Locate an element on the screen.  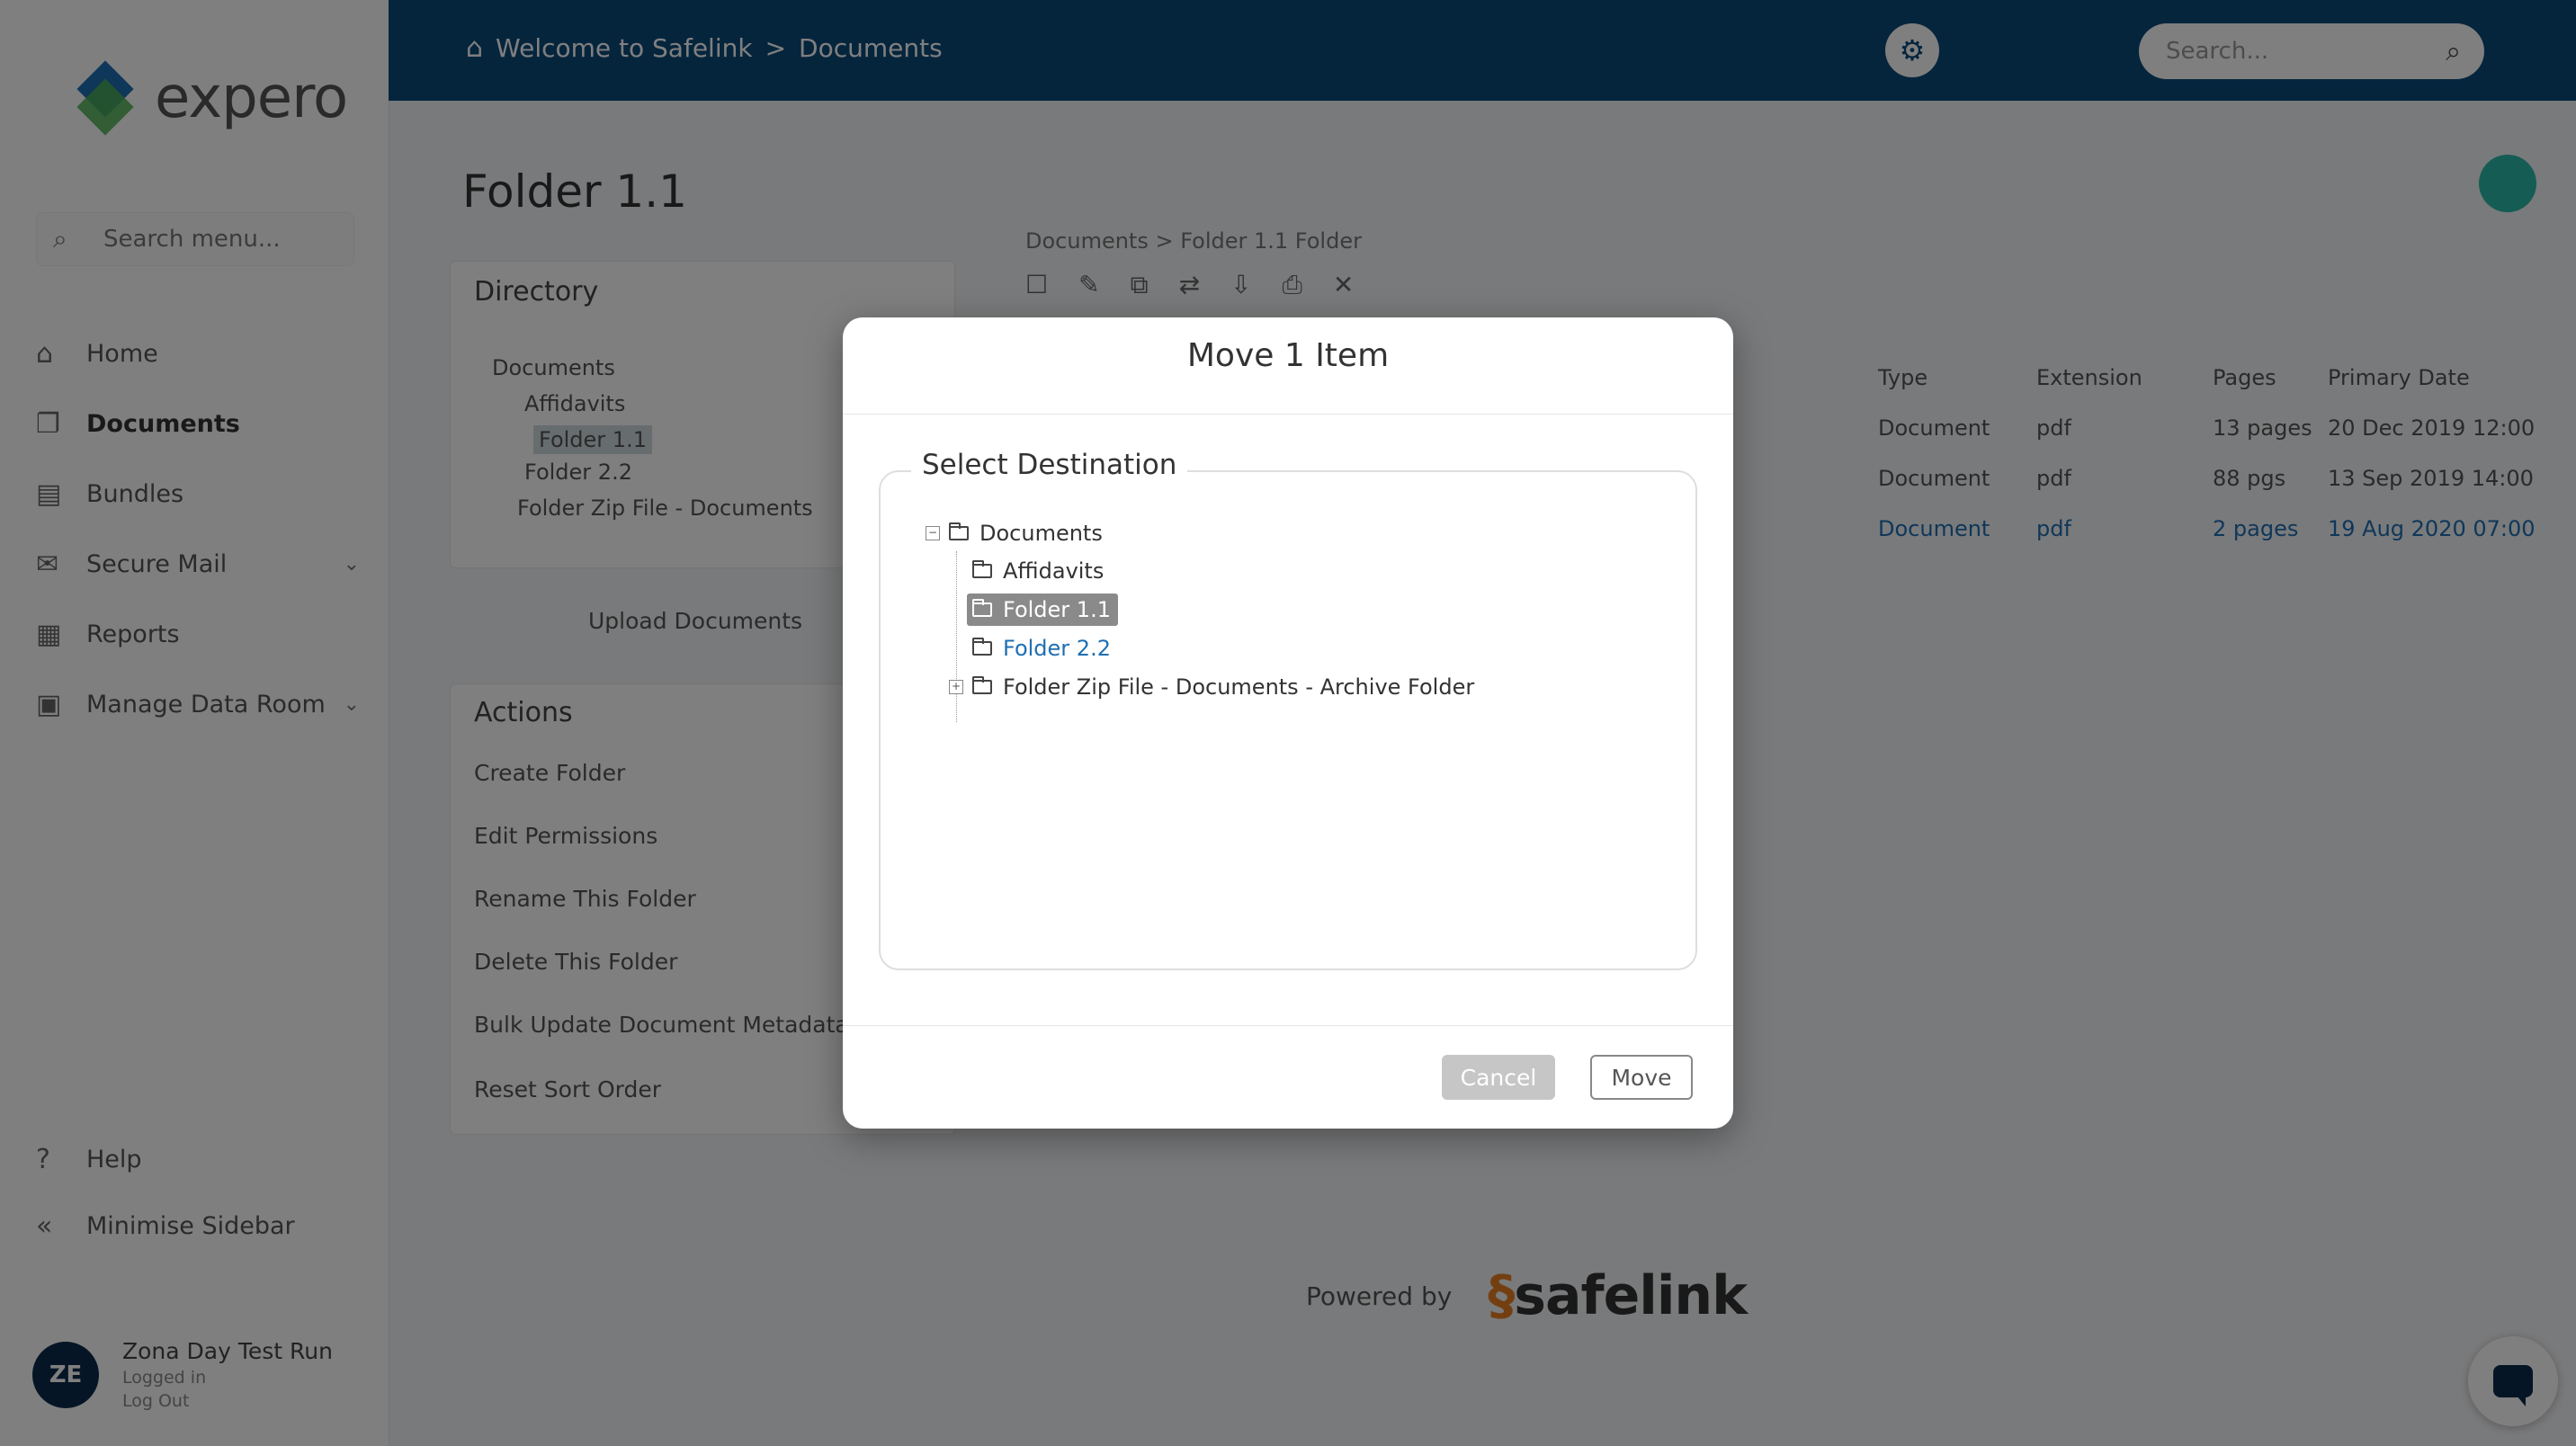
dialog-title: Move 1 Item is located at coordinates (1288, 355).